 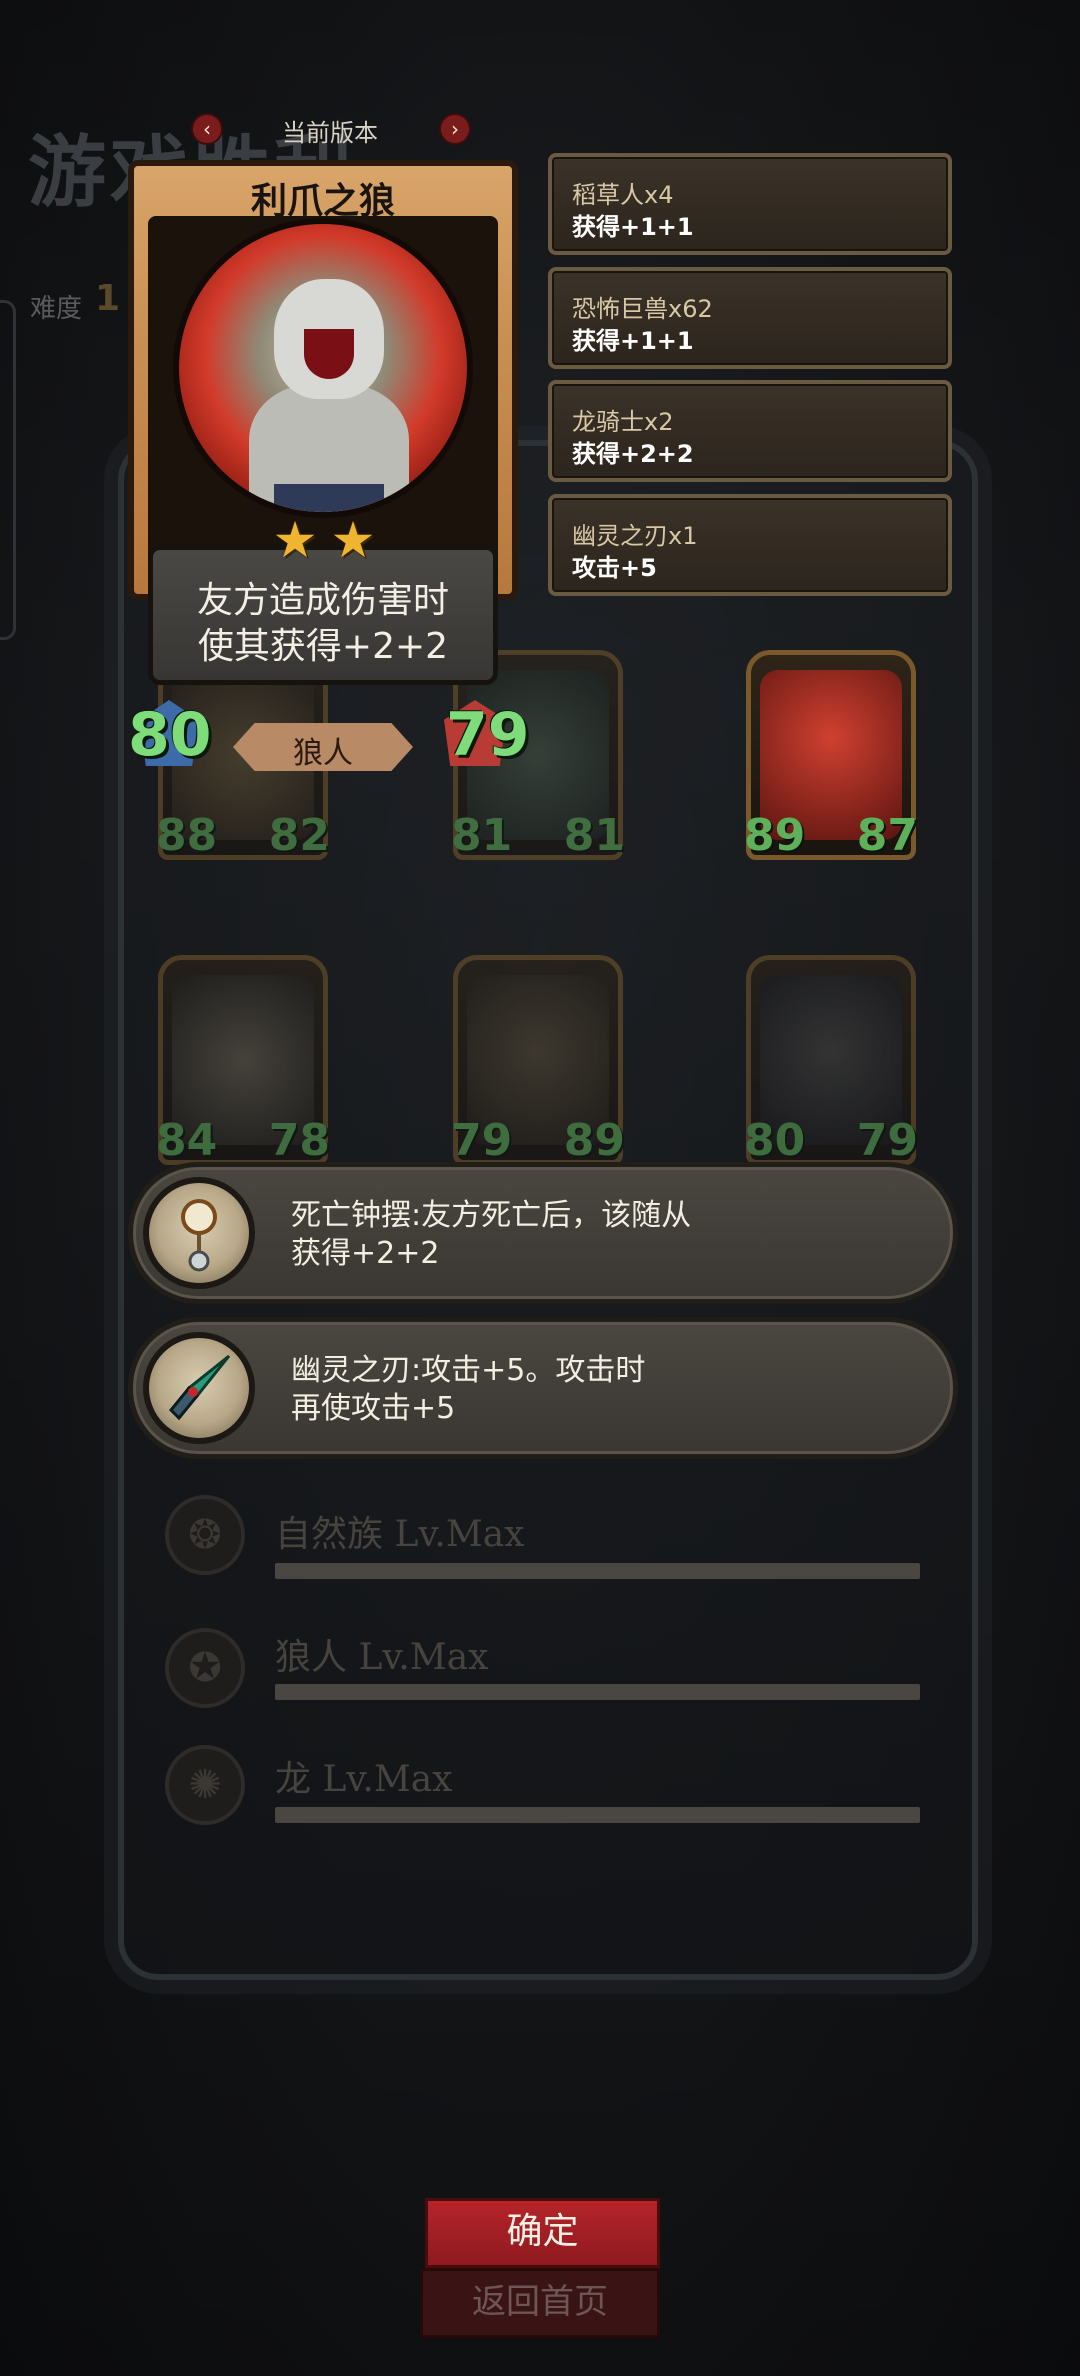 I want to click on effect-item: 幽灵之刃x1 攻击+5, so click(x=750, y=545).